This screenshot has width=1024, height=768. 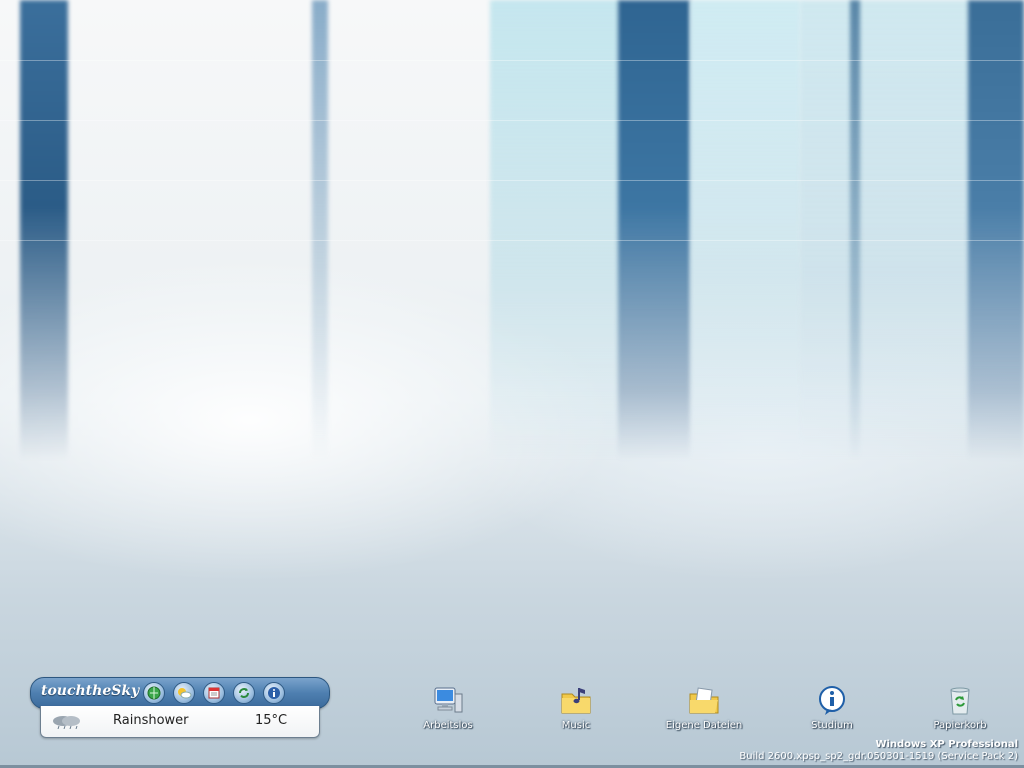 I want to click on computer-icon, so click(x=448, y=701).